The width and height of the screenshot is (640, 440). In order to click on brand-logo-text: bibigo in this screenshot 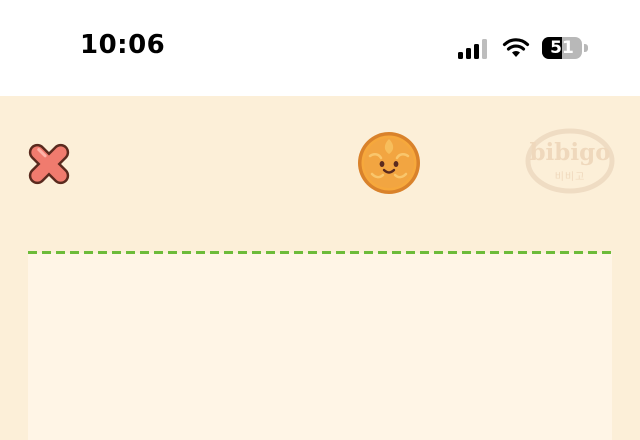, I will do `click(570, 152)`.